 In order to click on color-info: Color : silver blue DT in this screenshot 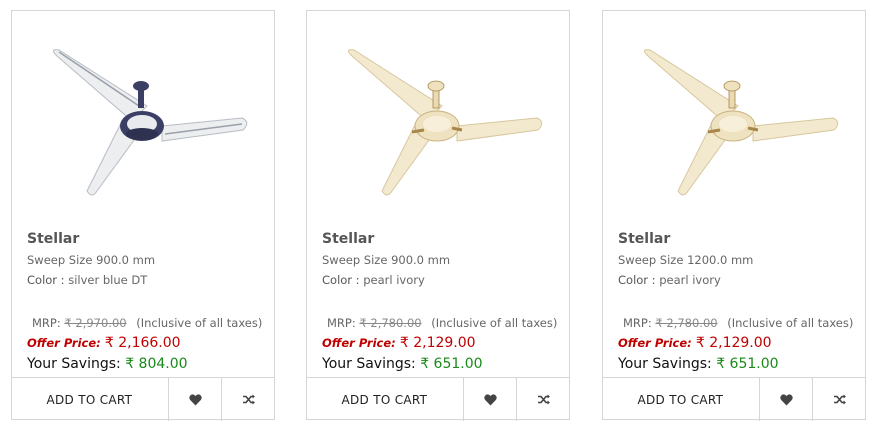, I will do `click(87, 280)`.